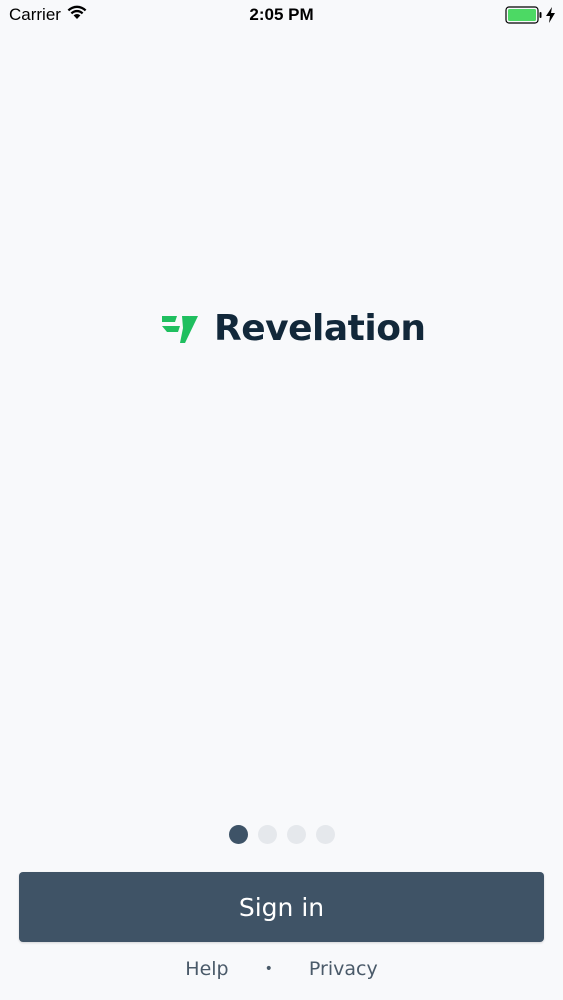 The image size is (563, 1000). Describe the element at coordinates (281, 907) in the screenshot. I see `sign-in-button: Sign in` at that location.